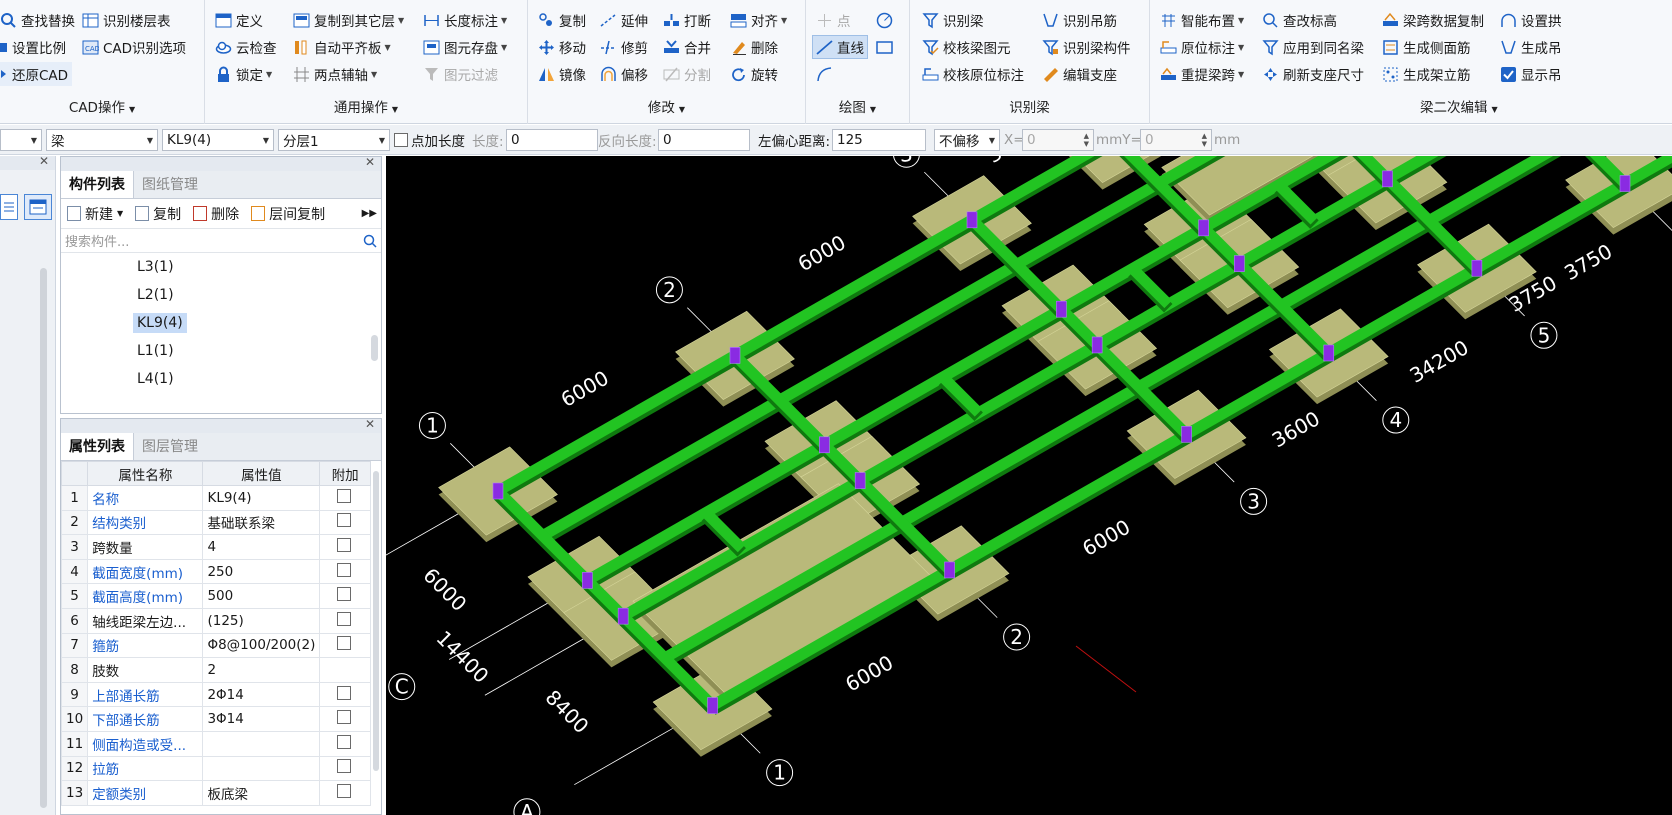 This screenshot has width=1672, height=815. Describe the element at coordinates (215, 596) in the screenshot. I see `table-row: 5 截面高度(mm) 500` at that location.